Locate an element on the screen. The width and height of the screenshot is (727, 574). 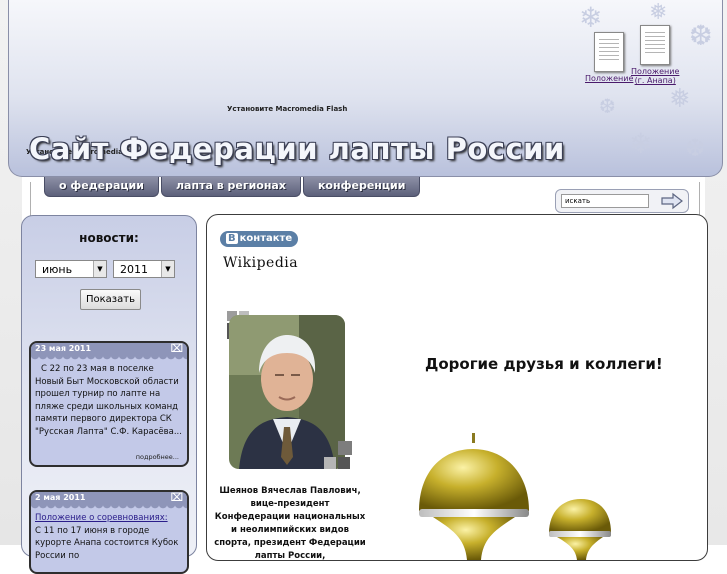
greeting-heading: Дорогие друзья и коллеги! is located at coordinates (544, 364).